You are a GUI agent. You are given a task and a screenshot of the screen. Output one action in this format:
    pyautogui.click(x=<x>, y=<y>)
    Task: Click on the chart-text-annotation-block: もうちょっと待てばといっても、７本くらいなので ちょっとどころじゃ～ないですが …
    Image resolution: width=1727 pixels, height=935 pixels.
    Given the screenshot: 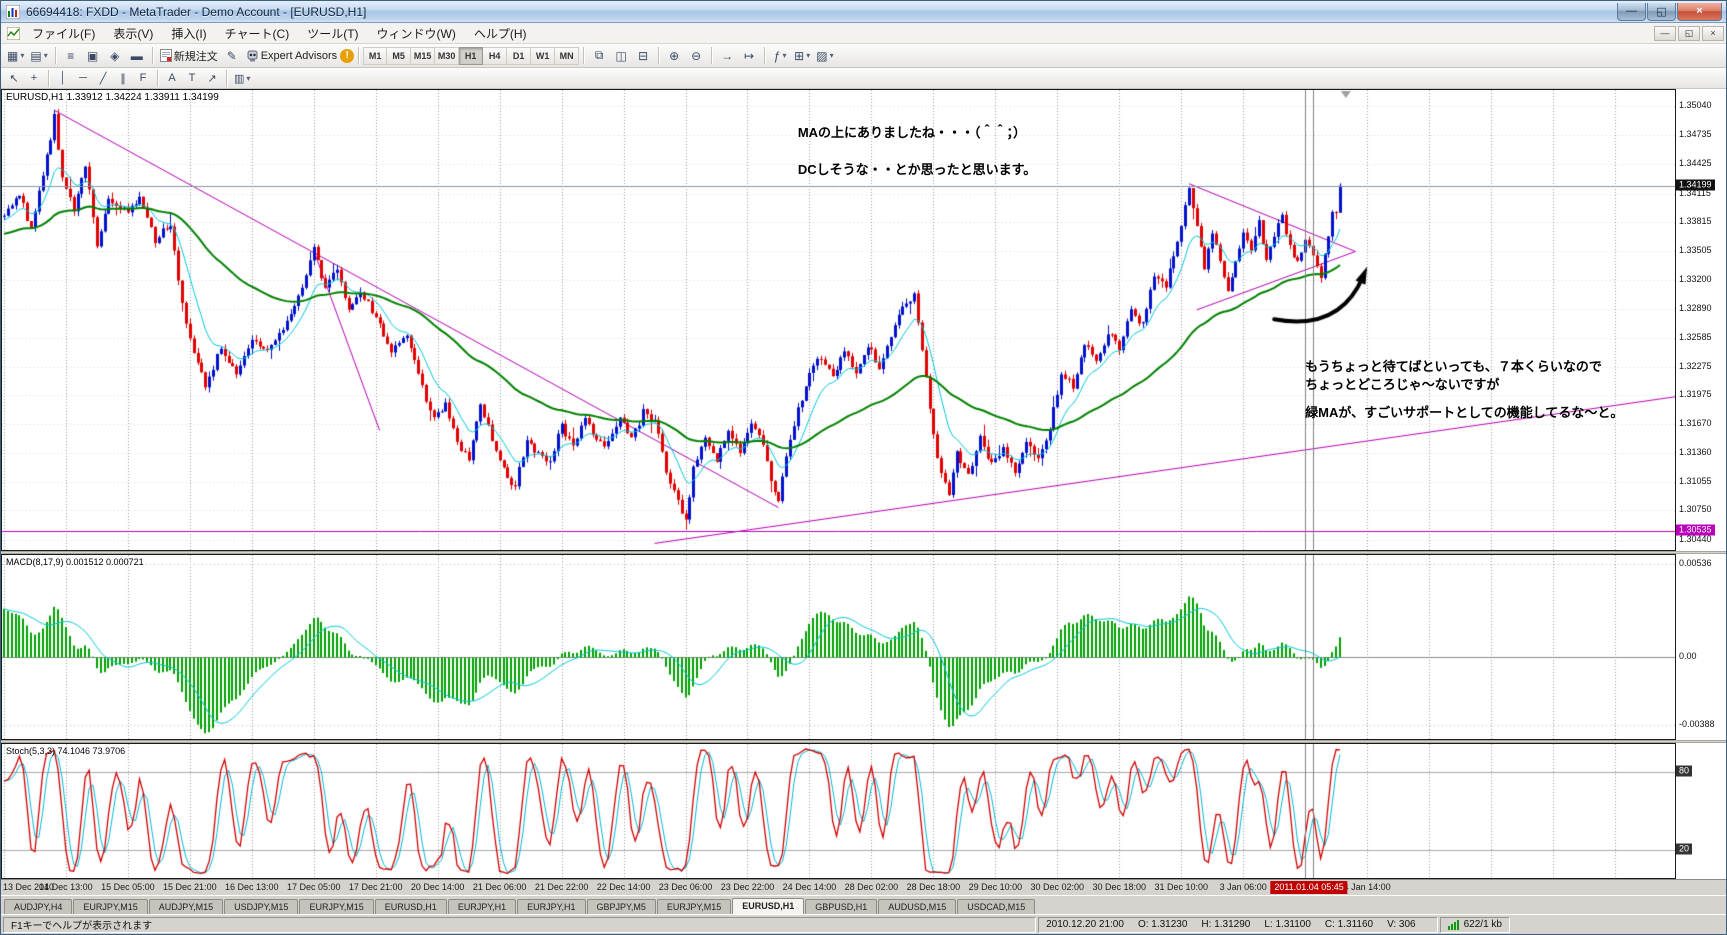 What is the action you would take?
    pyautogui.click(x=1464, y=390)
    